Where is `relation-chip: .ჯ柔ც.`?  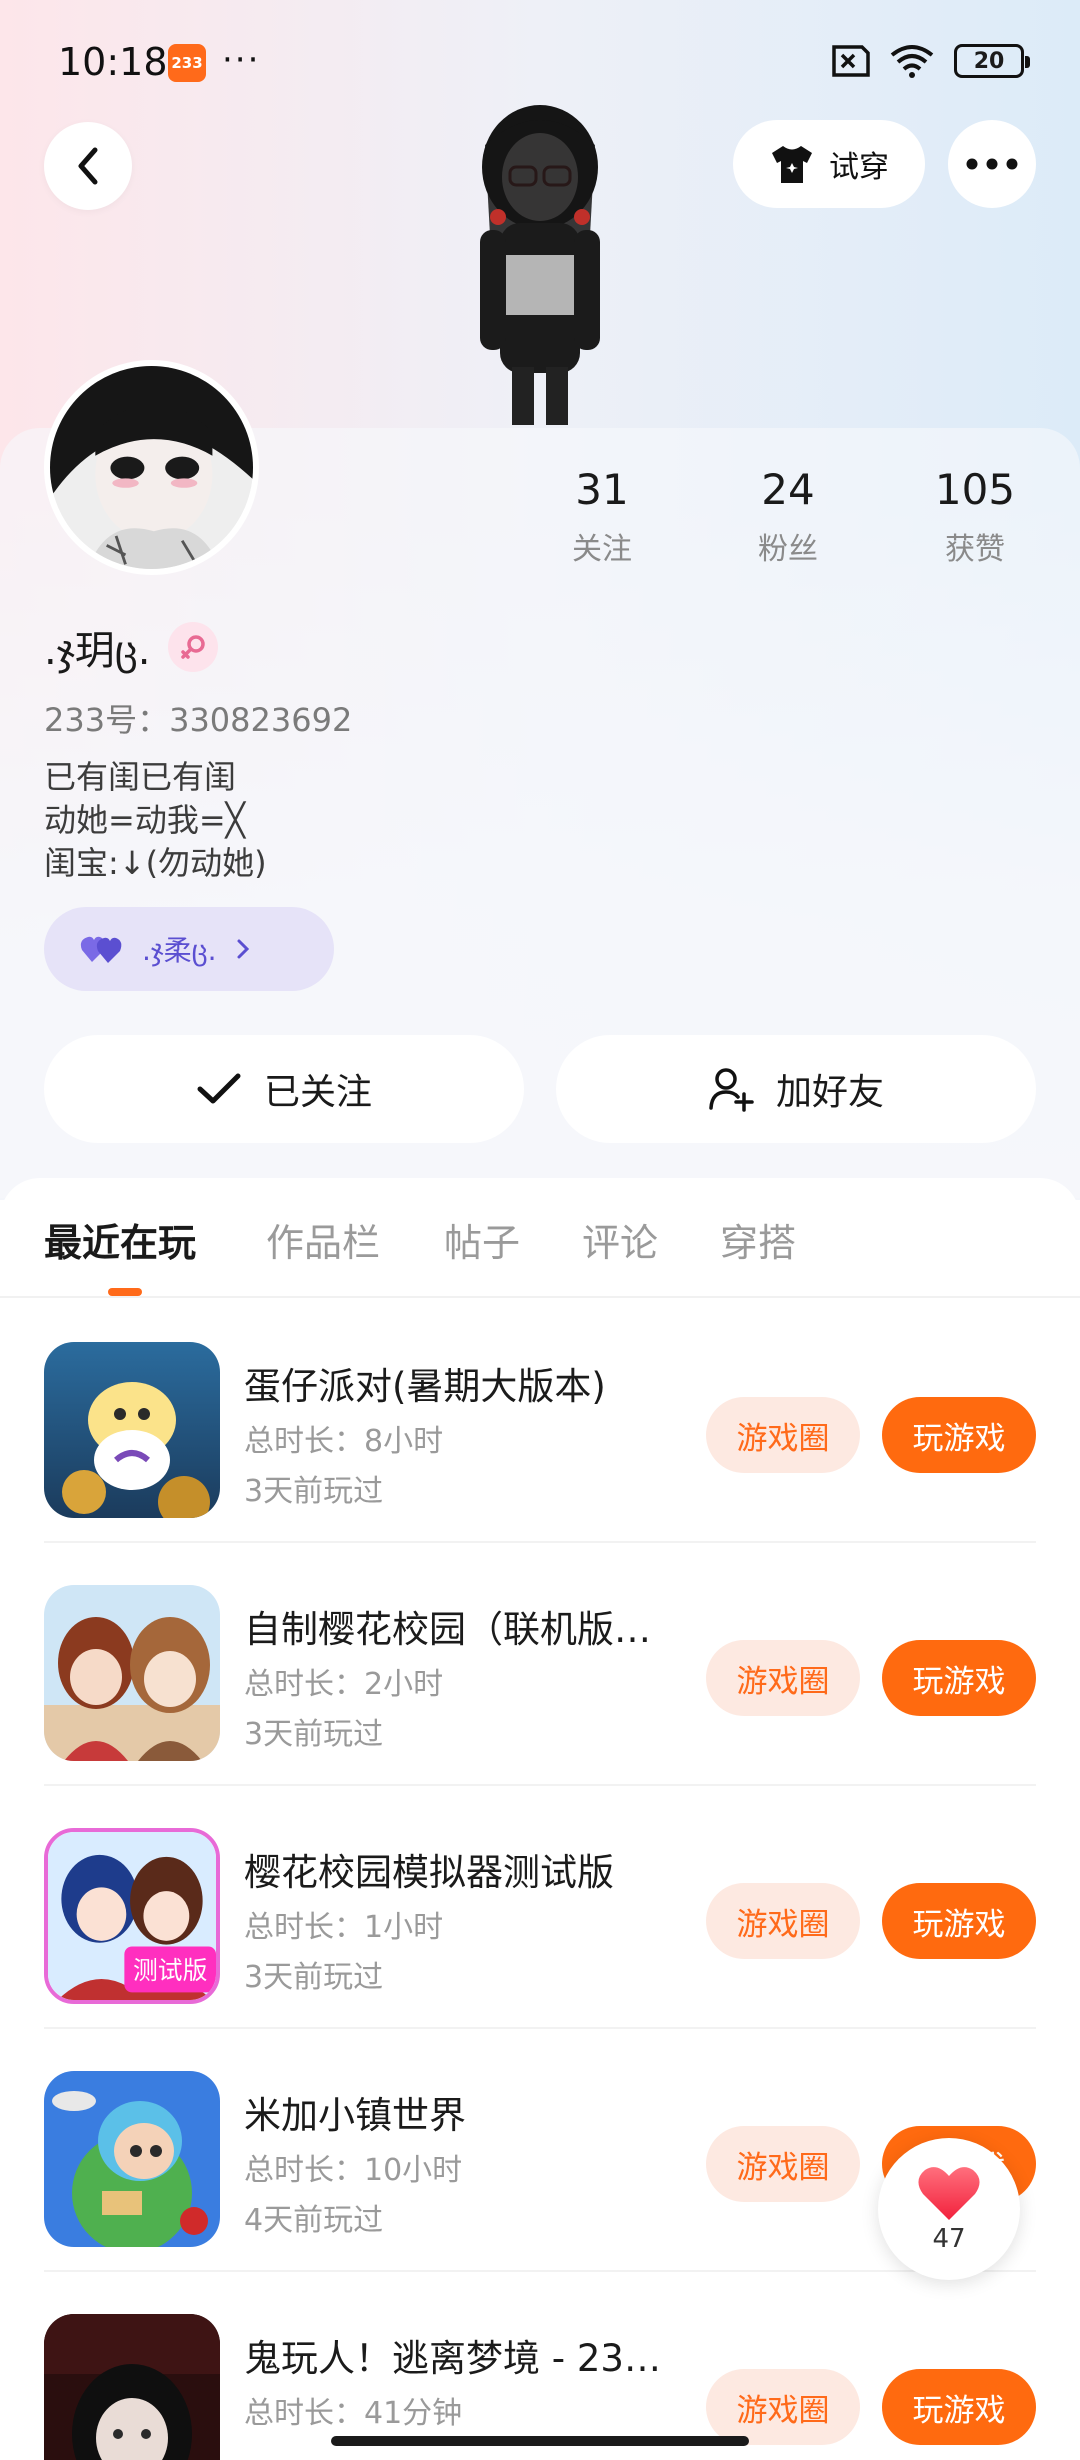
relation-chip: .ჯ柔ც. is located at coordinates (189, 949).